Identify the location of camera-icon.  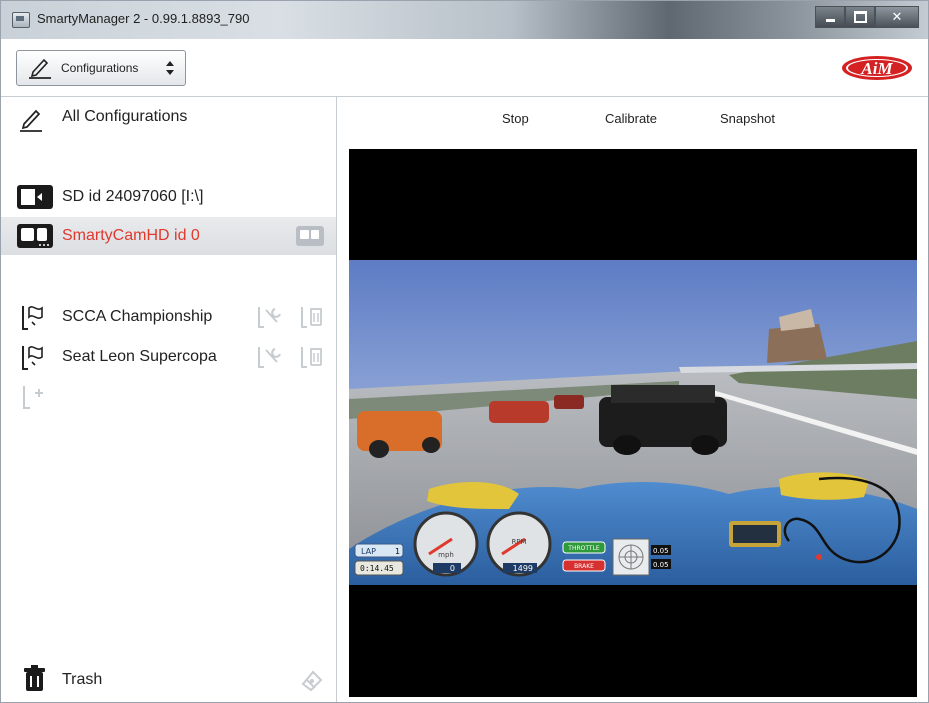
(35, 236).